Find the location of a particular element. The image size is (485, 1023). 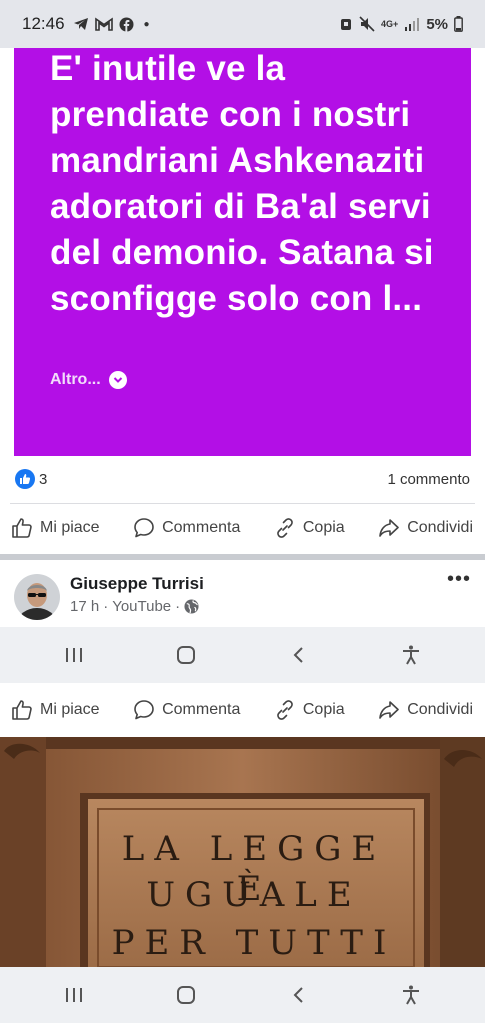

system-nav-bar is located at coordinates (242, 655).